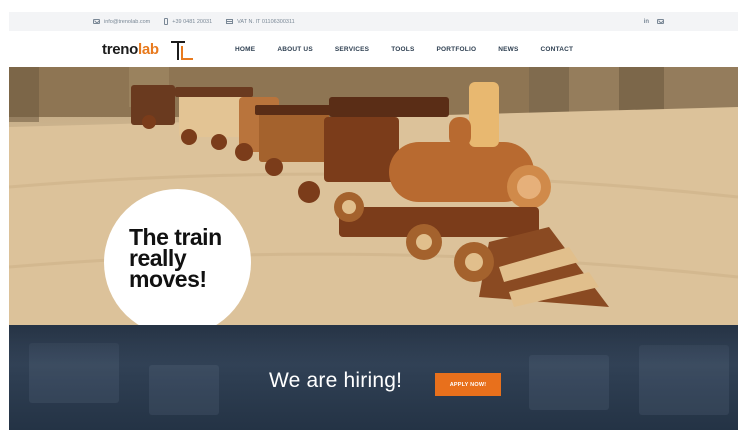  I want to click on hiring-title: We are hiring!, so click(336, 380).